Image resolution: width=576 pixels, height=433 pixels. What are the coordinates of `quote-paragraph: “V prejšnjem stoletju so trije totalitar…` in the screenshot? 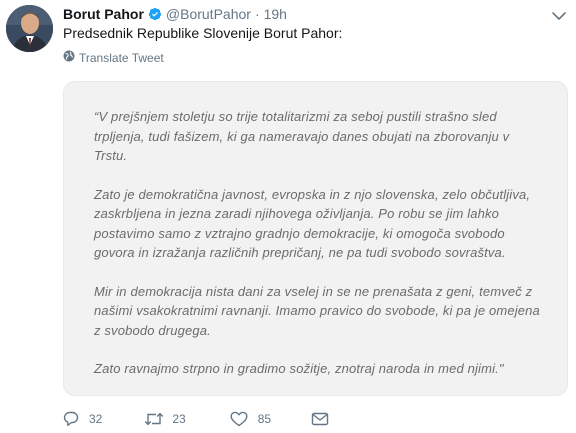 It's located at (319, 136).